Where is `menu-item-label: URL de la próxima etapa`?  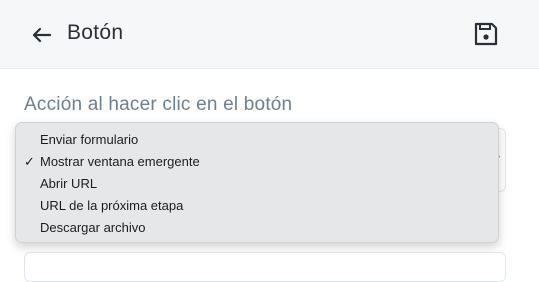
menu-item-label: URL de la próxima etapa is located at coordinates (112, 205).